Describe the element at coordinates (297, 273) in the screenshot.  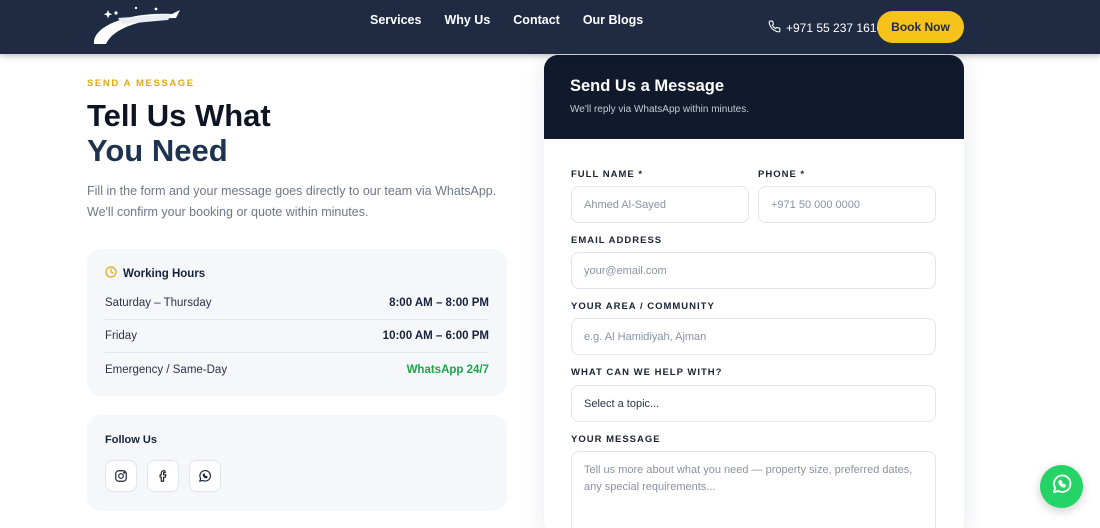
I see `working-hours-heading: Working Hours` at that location.